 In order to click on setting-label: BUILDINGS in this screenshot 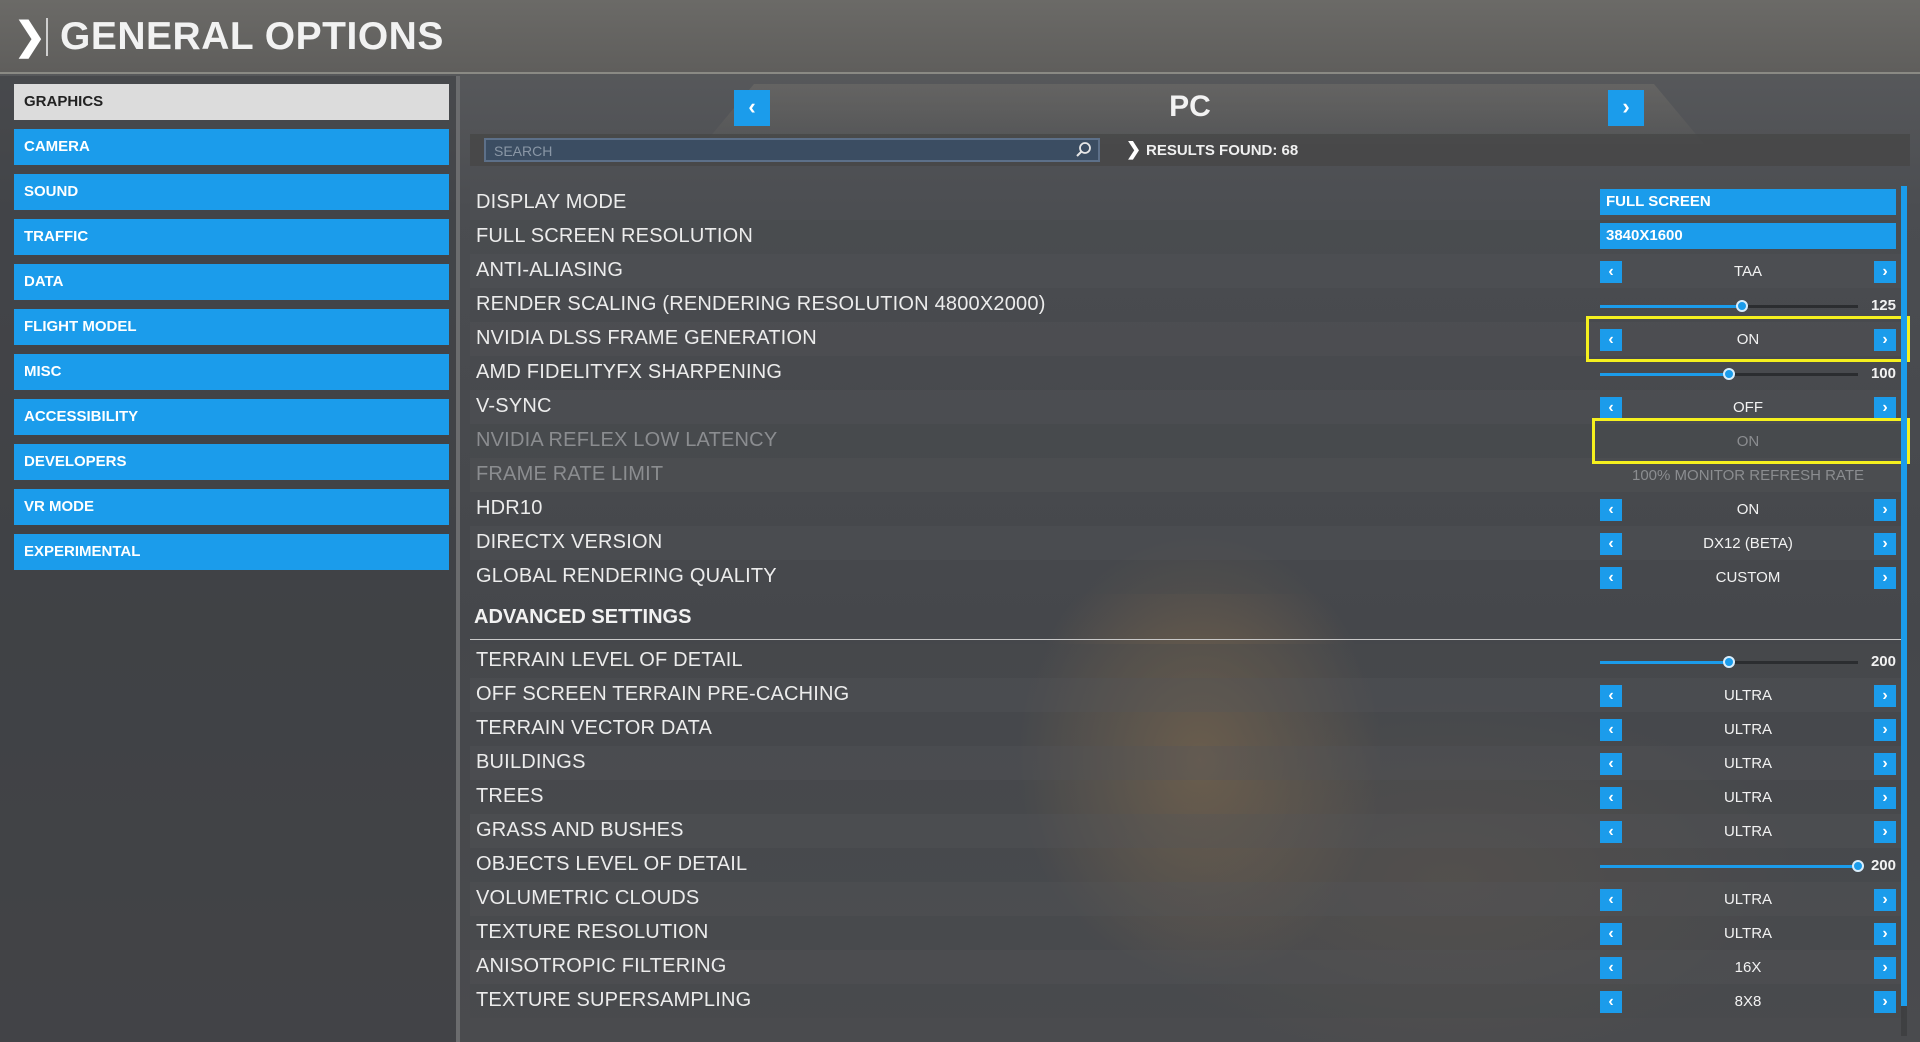, I will do `click(531, 762)`.